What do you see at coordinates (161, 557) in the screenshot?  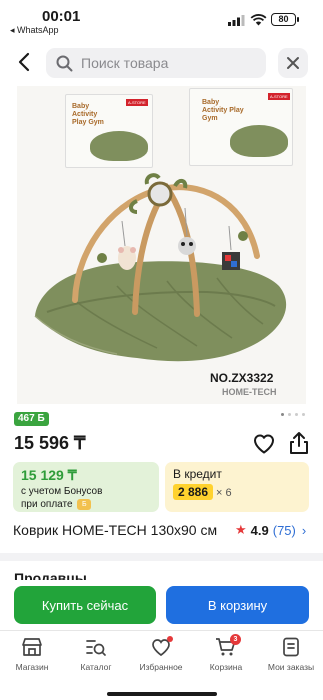 I see `section-divider` at bounding box center [161, 557].